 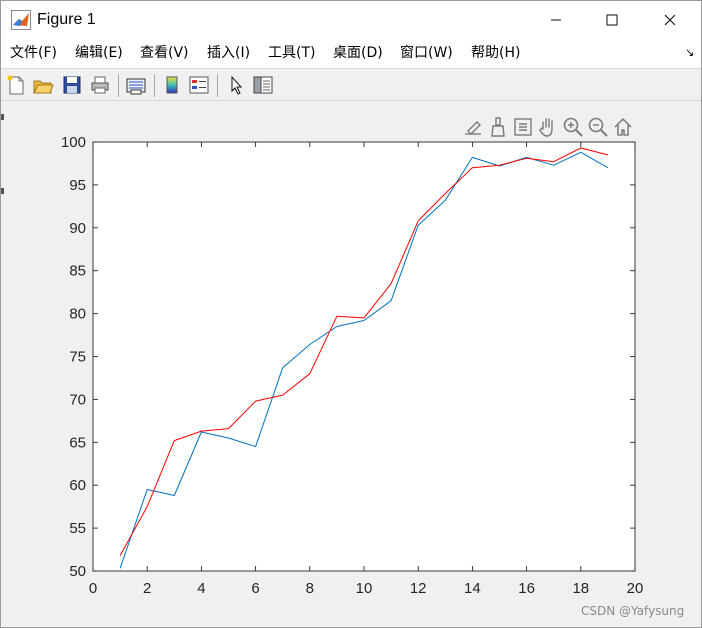 What do you see at coordinates (172, 85) in the screenshot?
I see `colorbar-icon` at bounding box center [172, 85].